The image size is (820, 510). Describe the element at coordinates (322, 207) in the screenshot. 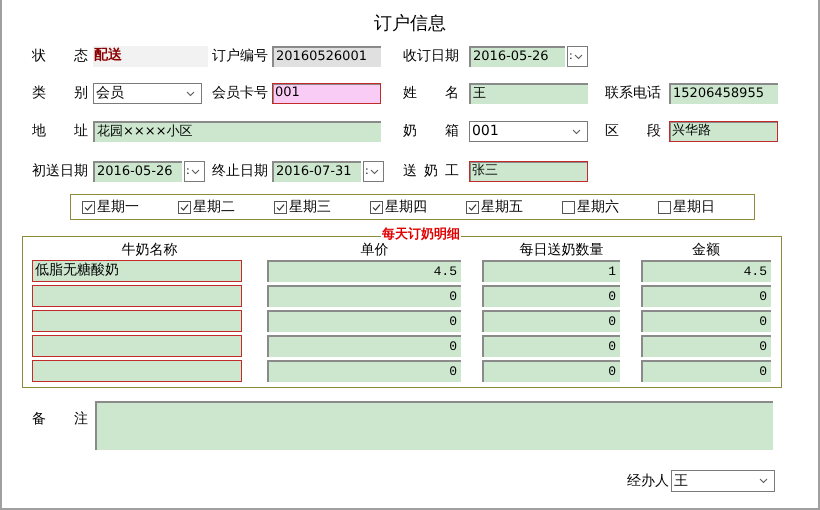

I see `weekday-checkbox: 星期三` at that location.